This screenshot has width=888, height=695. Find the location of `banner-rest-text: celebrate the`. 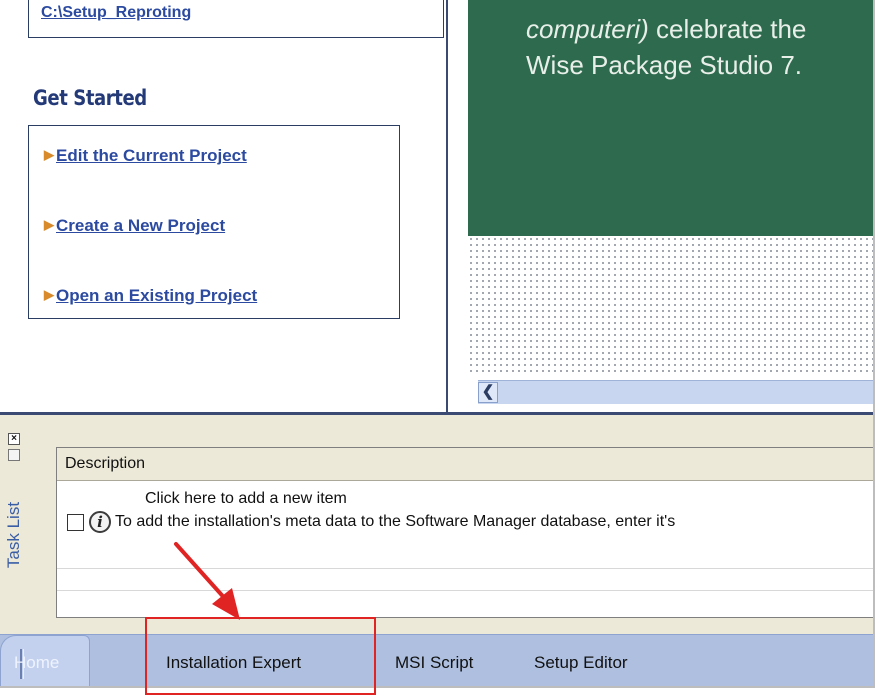

banner-rest-text: celebrate the is located at coordinates (727, 29).